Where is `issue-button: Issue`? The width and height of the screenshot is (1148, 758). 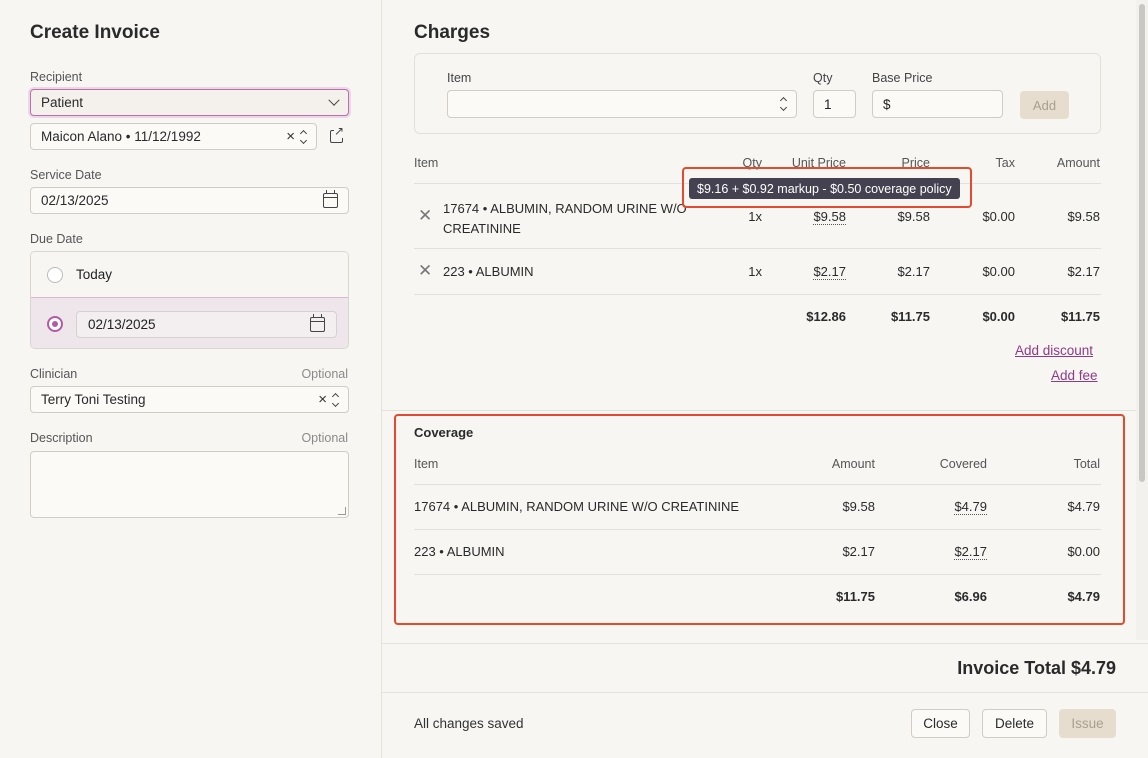 issue-button: Issue is located at coordinates (1087, 723).